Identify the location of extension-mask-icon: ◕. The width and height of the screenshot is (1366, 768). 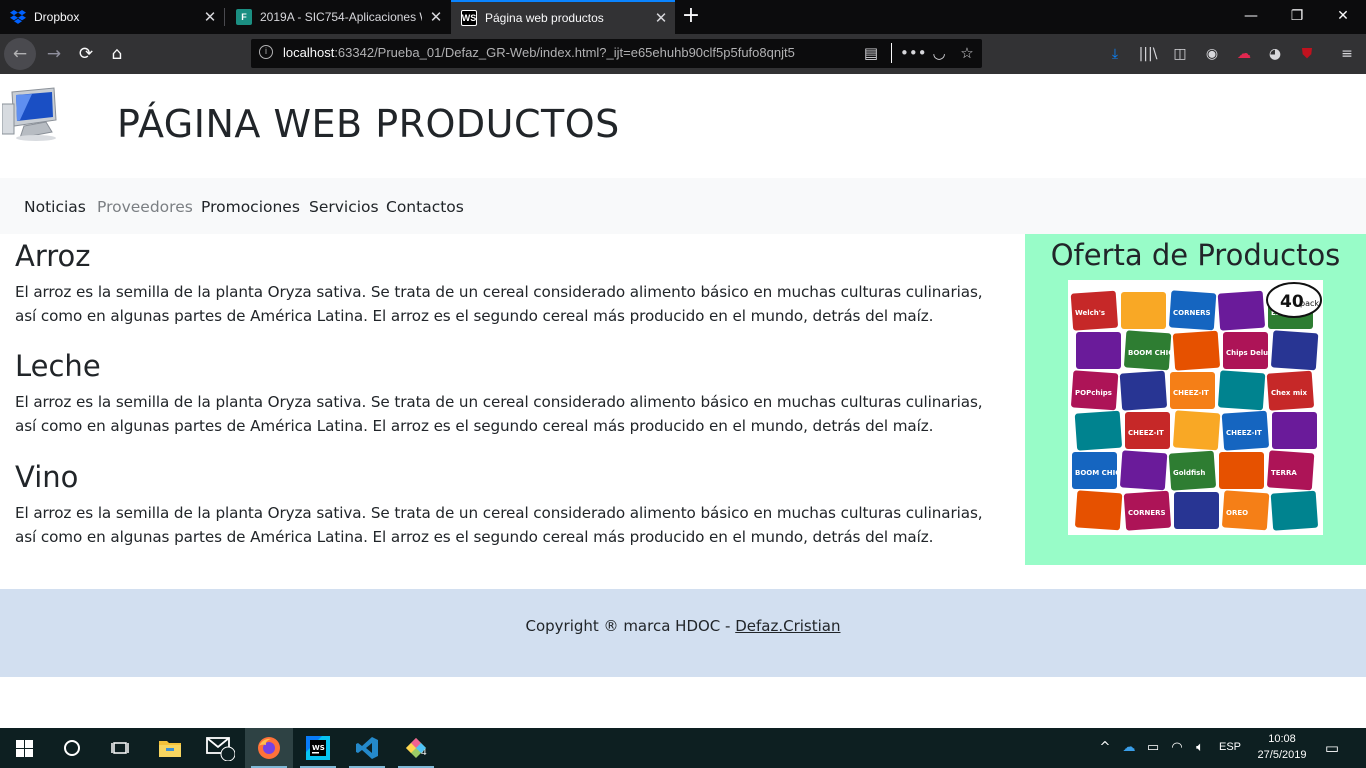
(1275, 54).